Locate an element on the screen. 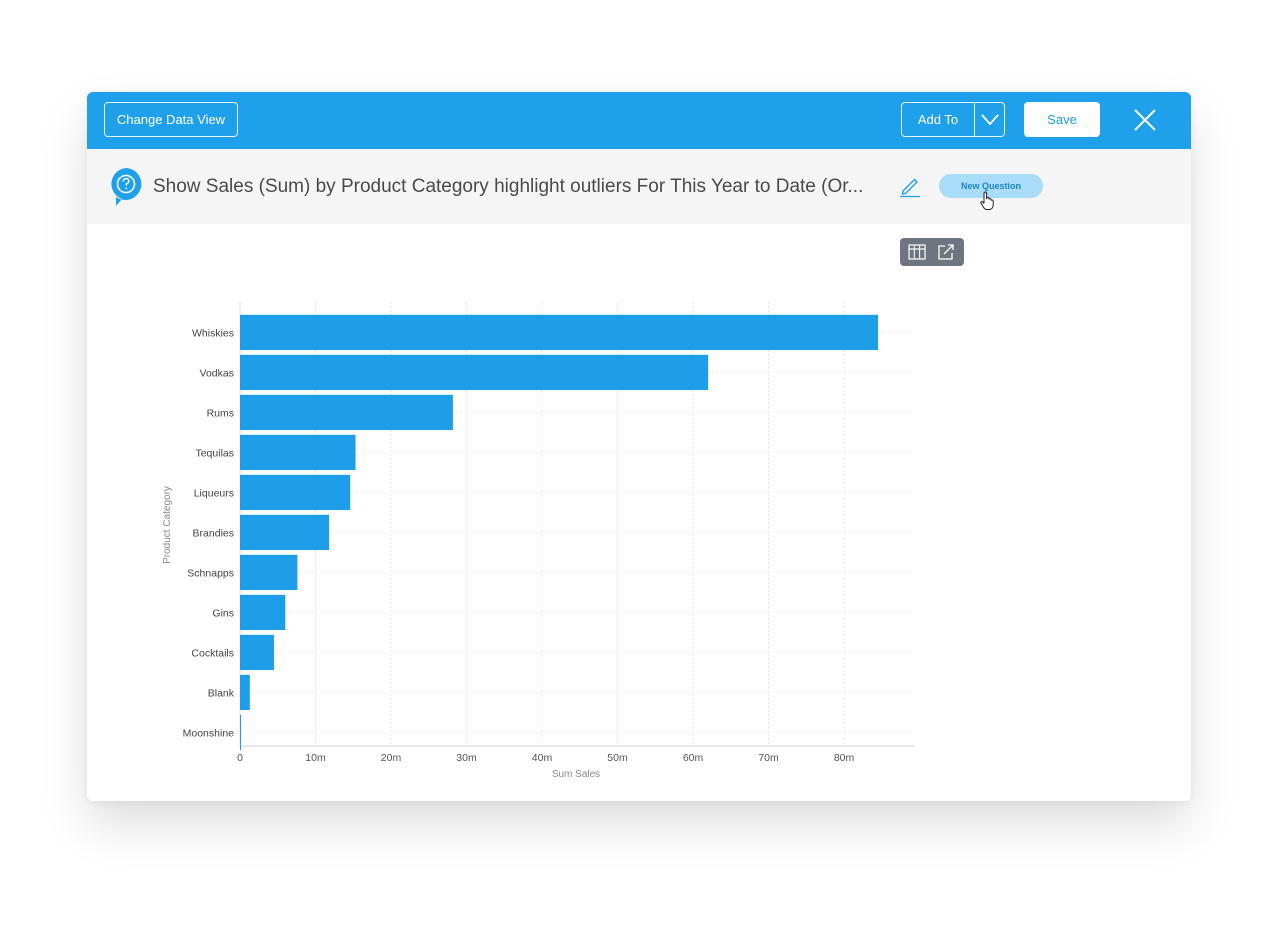 Image resolution: width=1278 pixels, height=942 pixels. bar-rums is located at coordinates (346, 412).